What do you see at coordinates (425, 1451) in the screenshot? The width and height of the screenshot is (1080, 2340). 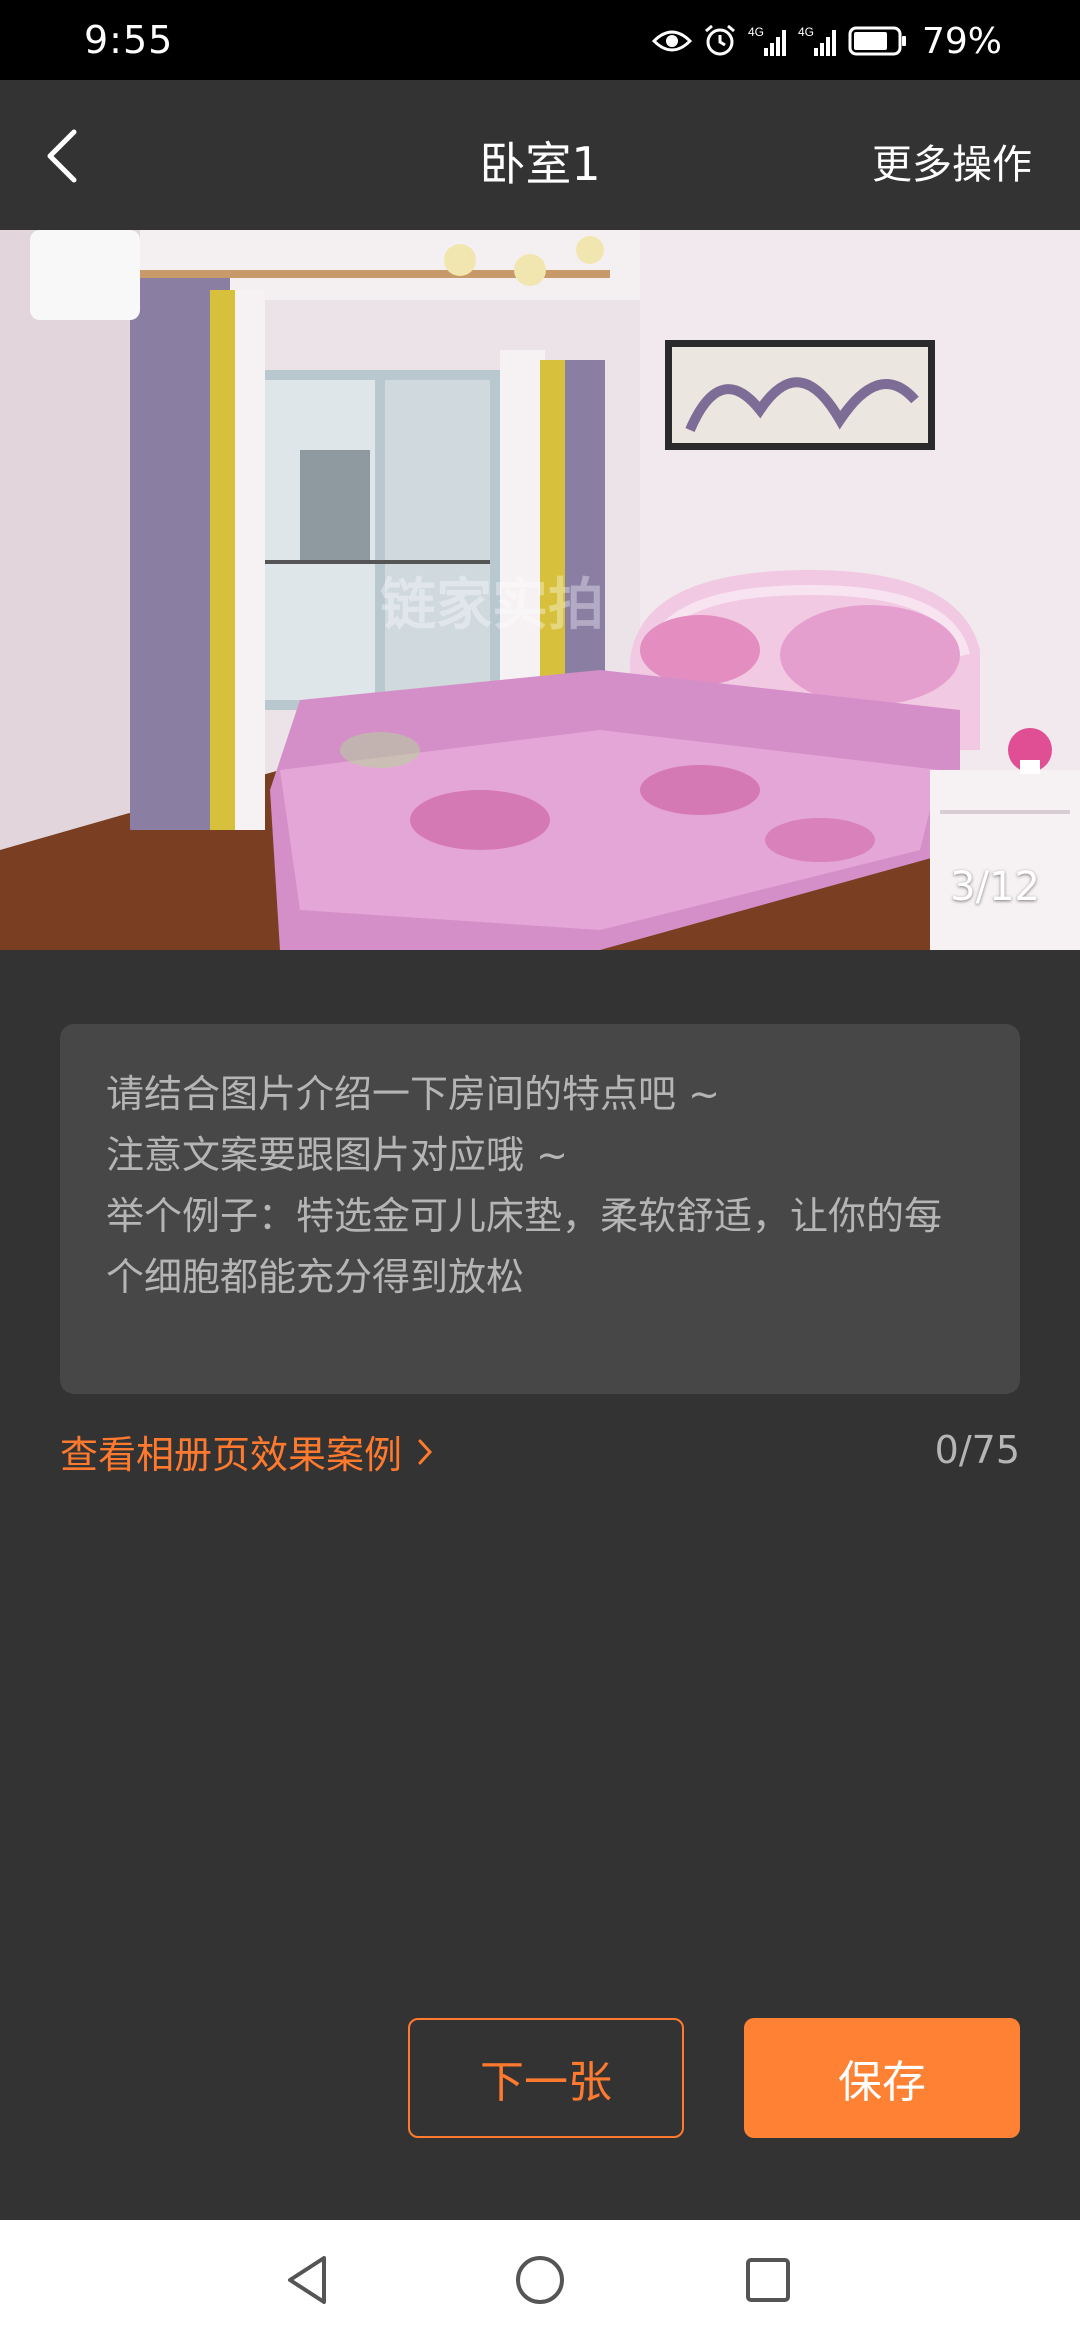 I see `chevron-right-icon` at bounding box center [425, 1451].